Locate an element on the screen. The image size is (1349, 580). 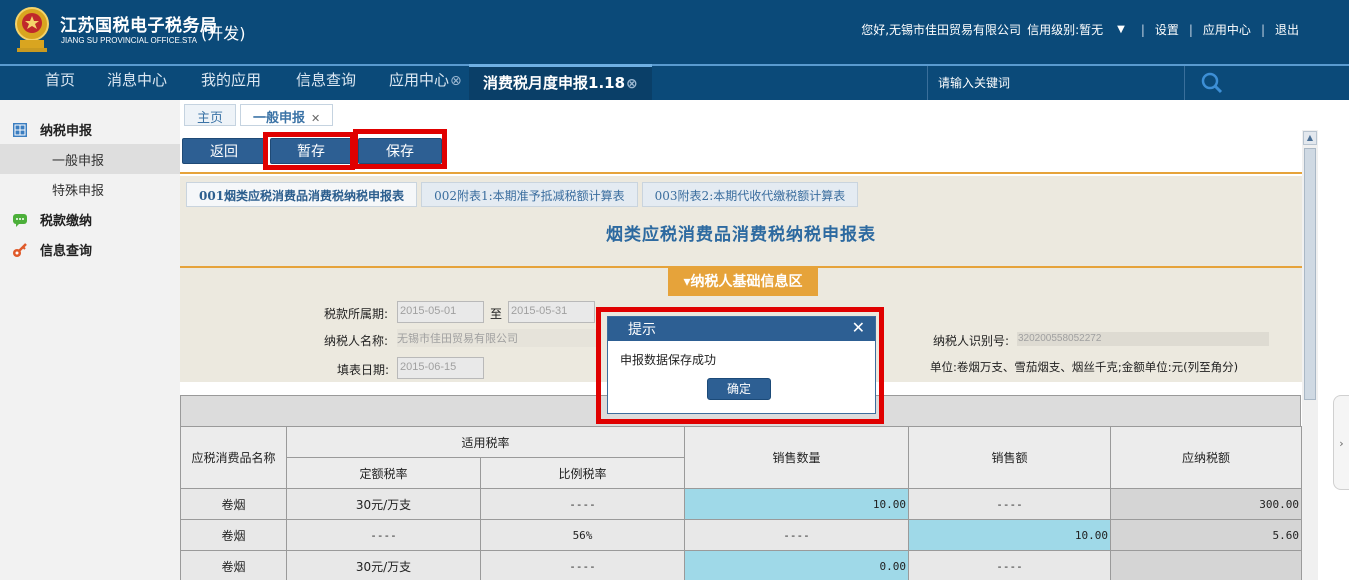
taxpayer-id-label: 纳税人识别号: is located at coordinates (971, 341).